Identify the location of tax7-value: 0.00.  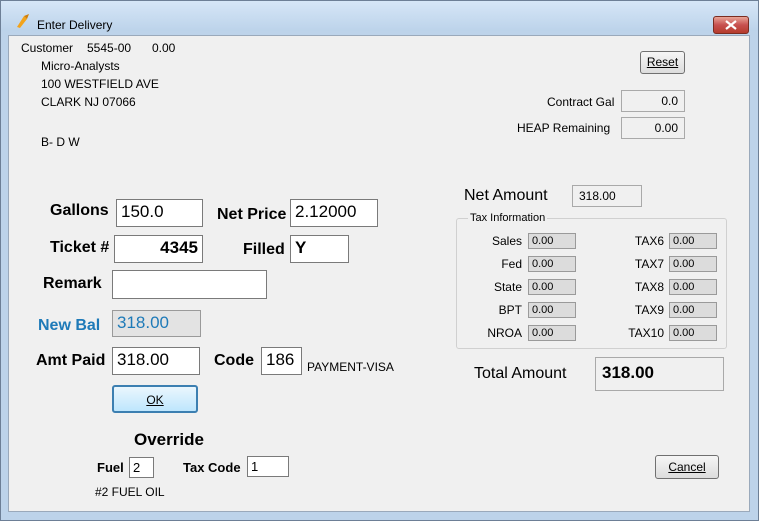
(693, 264).